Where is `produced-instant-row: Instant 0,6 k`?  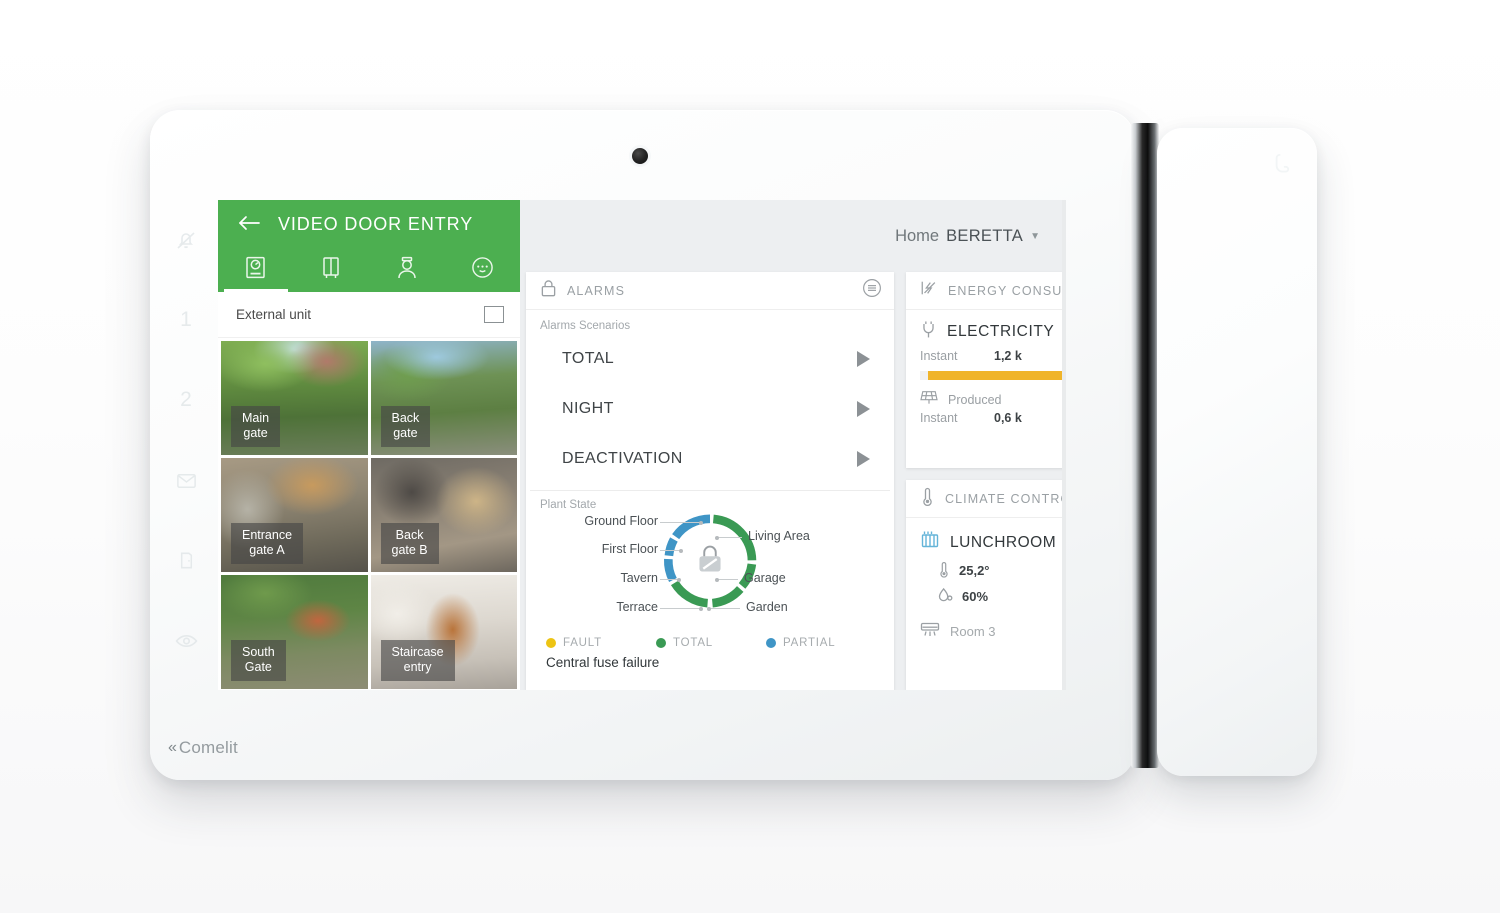
produced-instant-row: Instant 0,6 k is located at coordinates (991, 418).